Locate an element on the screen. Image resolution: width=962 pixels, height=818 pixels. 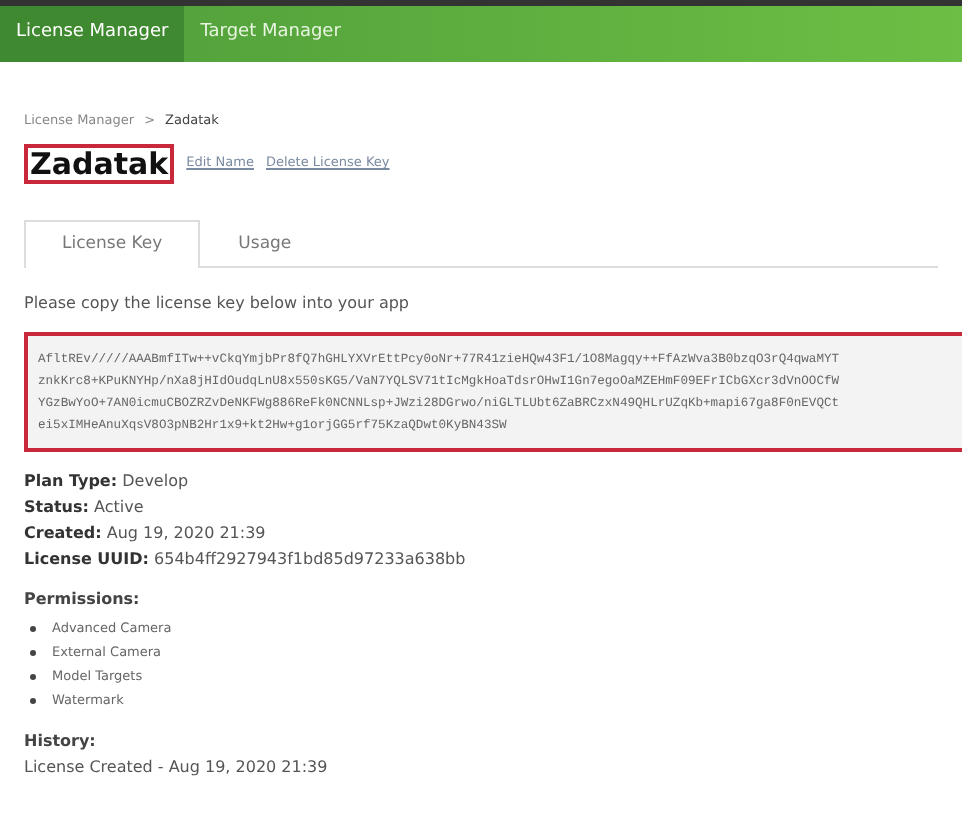
tab: License Key is located at coordinates (112, 244).